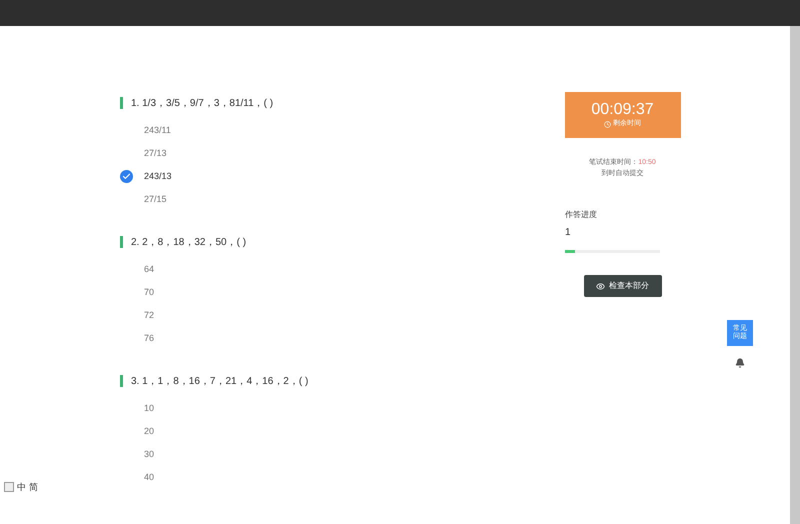  I want to click on answer-option: 30, so click(149, 455).